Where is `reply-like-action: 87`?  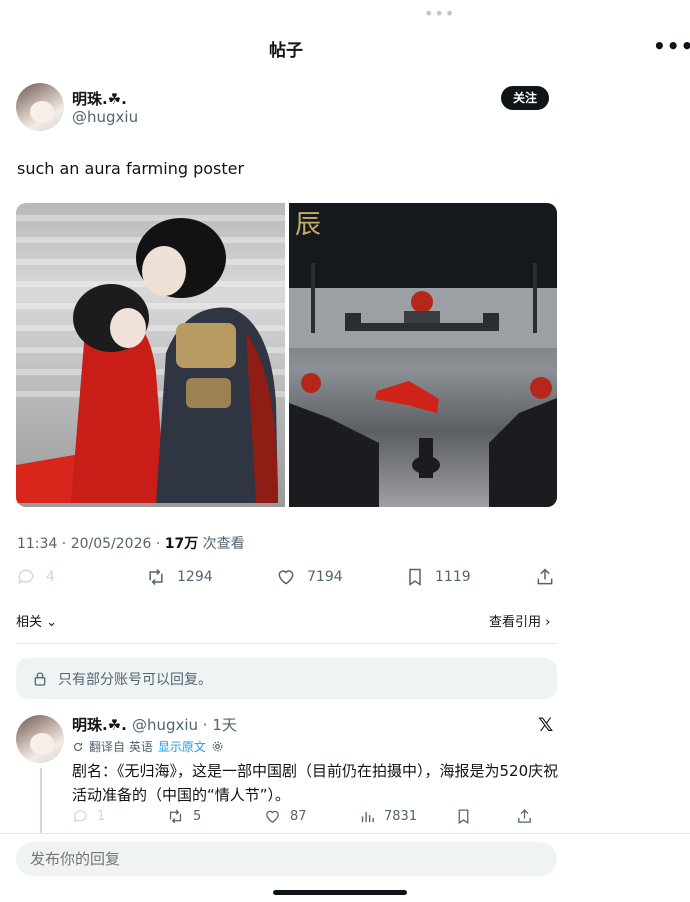
reply-like-action: 87 is located at coordinates (285, 816).